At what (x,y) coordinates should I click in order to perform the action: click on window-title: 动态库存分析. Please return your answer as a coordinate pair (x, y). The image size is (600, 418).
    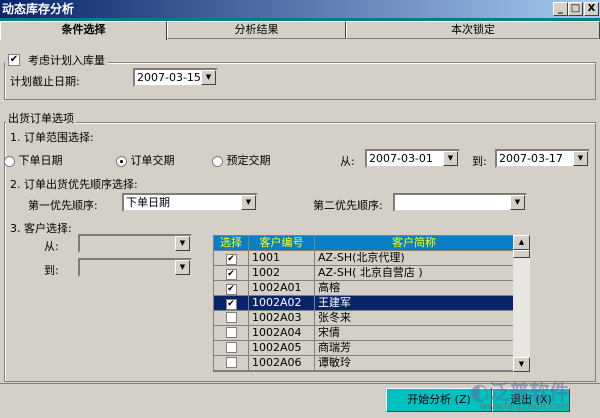
    Looking at the image, I should click on (38, 9).